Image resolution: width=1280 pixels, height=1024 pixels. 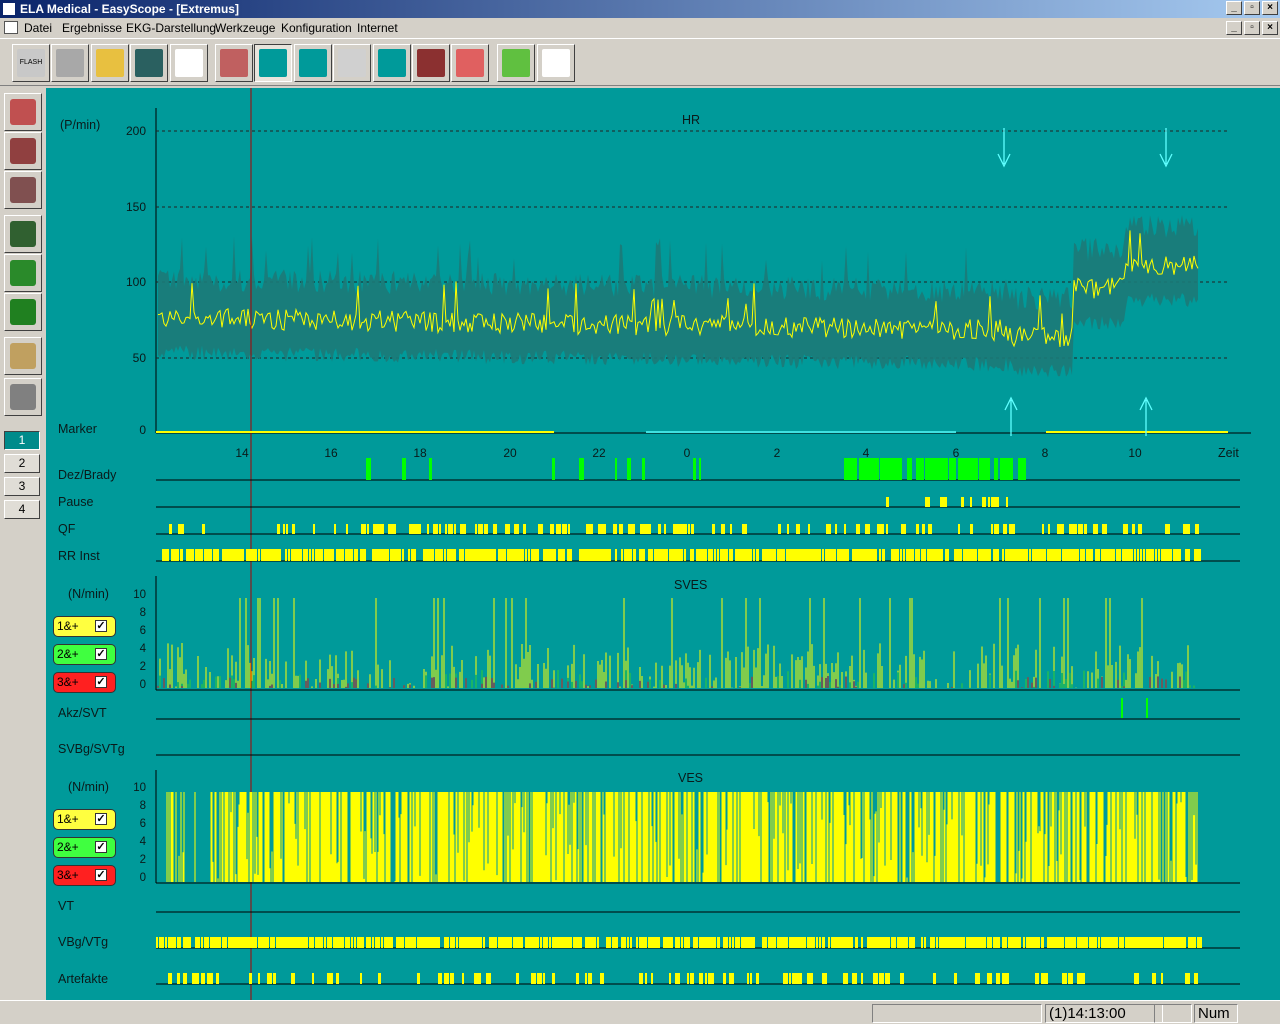 I want to click on page-button-2: 2, so click(x=22, y=463).